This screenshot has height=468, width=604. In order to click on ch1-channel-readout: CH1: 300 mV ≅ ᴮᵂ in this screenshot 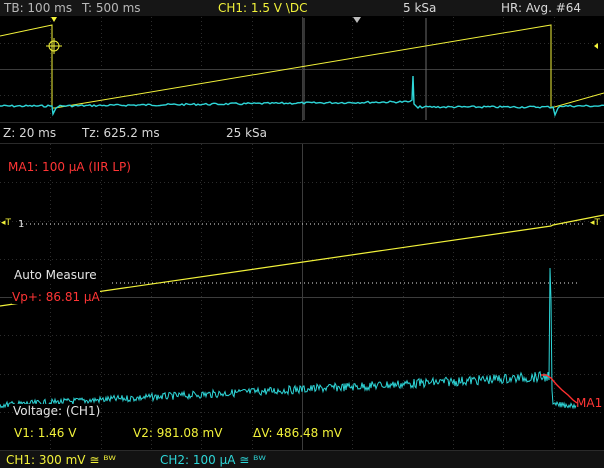, I will do `click(61, 460)`.